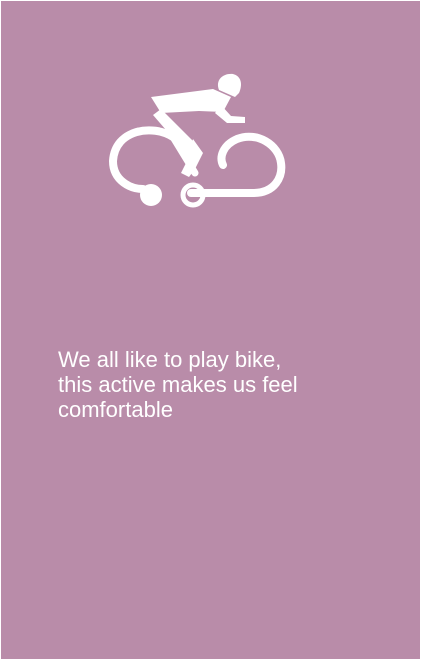 The height and width of the screenshot is (660, 421). Describe the element at coordinates (170, 359) in the screenshot. I see `caption-line: We all like to play bike,` at that location.